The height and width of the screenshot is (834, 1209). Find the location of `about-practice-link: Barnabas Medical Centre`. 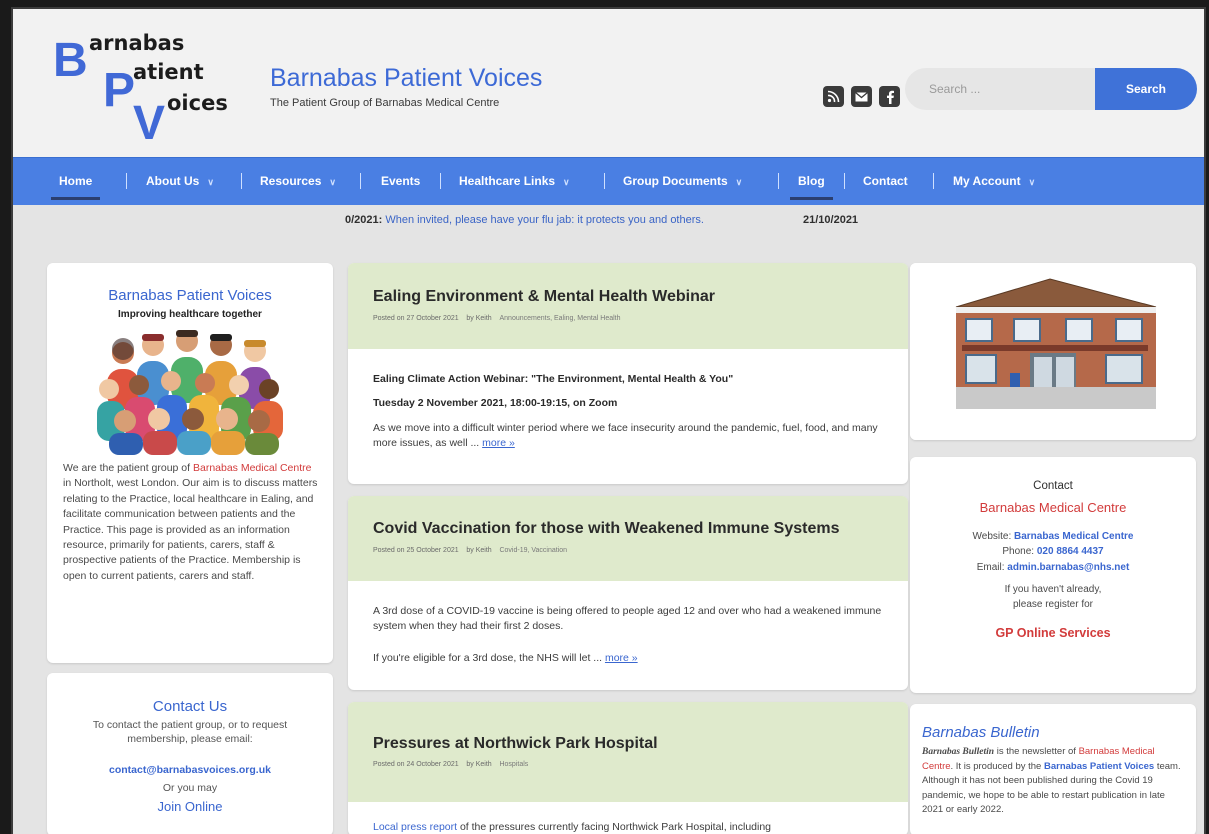

about-practice-link: Barnabas Medical Centre is located at coordinates (252, 468).